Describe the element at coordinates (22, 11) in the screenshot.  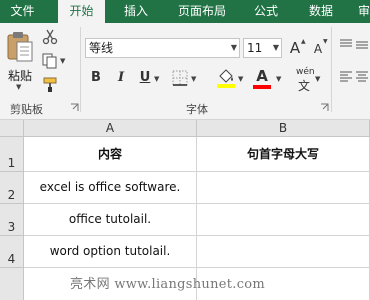
I see `tab-file: 文件` at that location.